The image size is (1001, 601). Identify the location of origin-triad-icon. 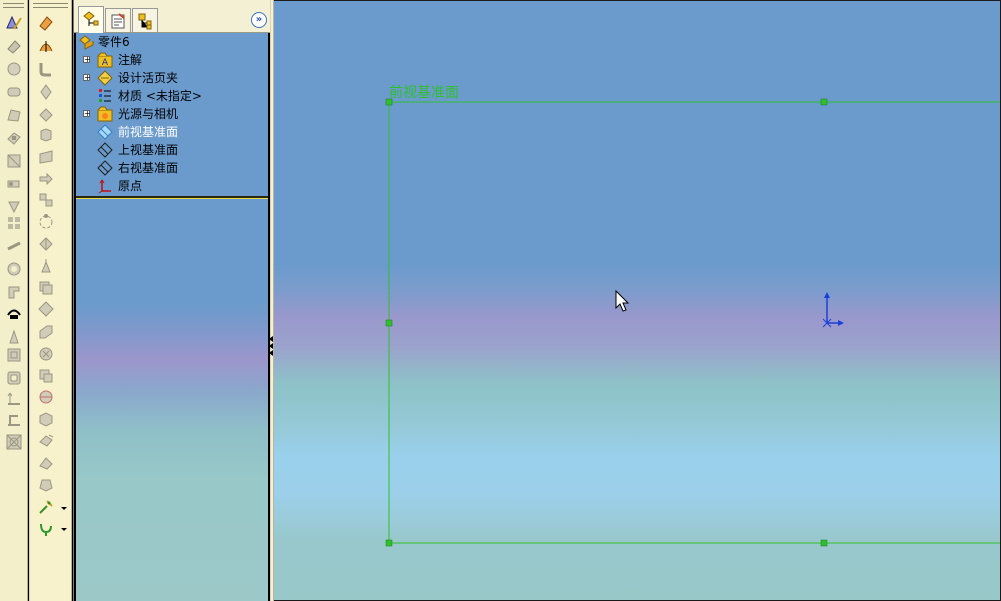
(833, 310).